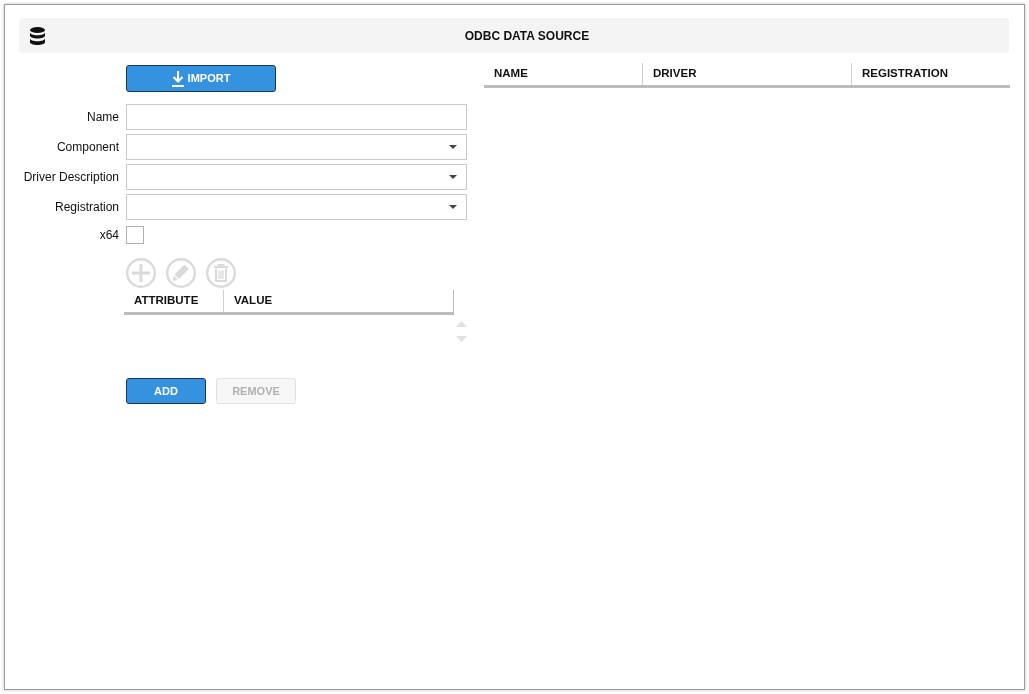 The height and width of the screenshot is (694, 1029). Describe the element at coordinates (102, 117) in the screenshot. I see `field-label: Name` at that location.